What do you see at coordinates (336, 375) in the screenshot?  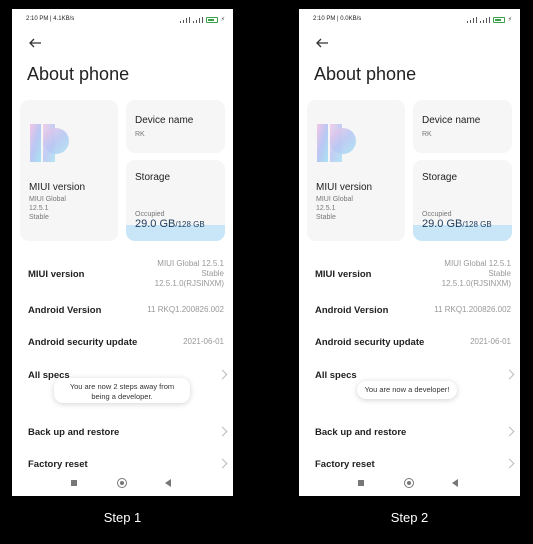 I see `row-all-specs-label: All specs` at bounding box center [336, 375].